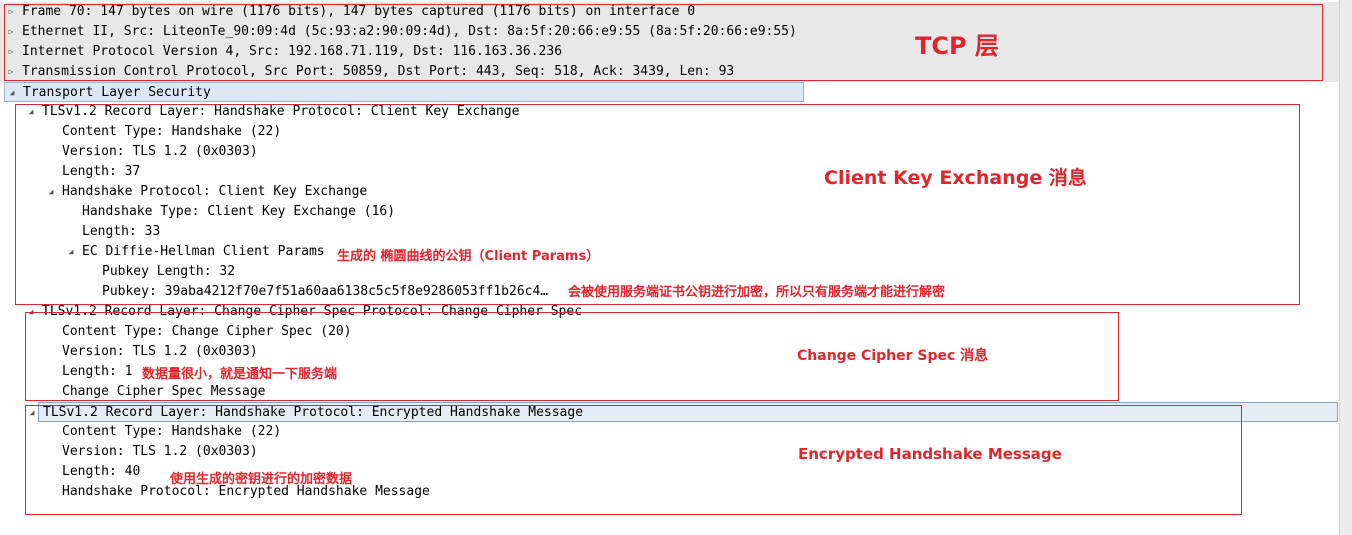 This screenshot has height=535, width=1352. What do you see at coordinates (663, 42) in the screenshot?
I see `annotation-box-tcp` at bounding box center [663, 42].